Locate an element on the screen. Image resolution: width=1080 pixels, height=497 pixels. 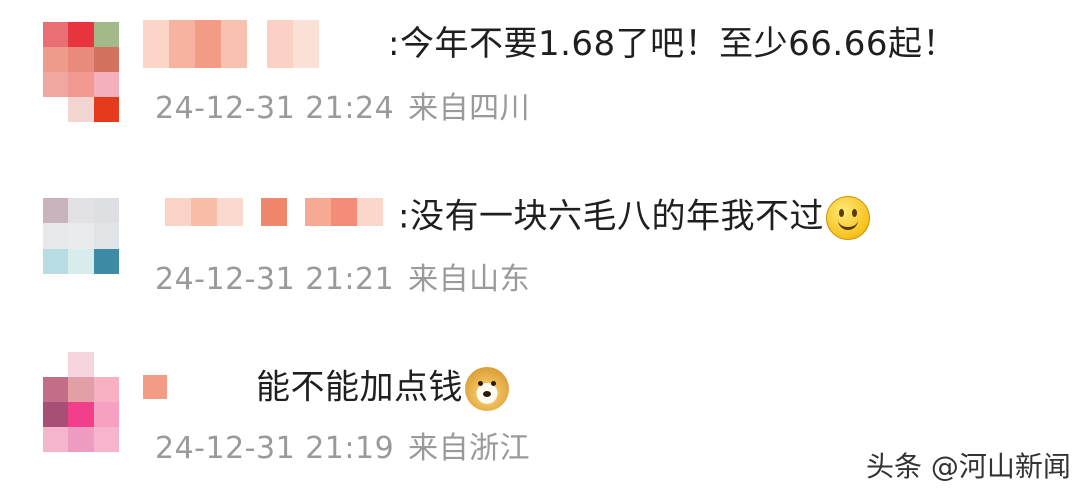
comment-location: 来自山东 is located at coordinates (469, 279).